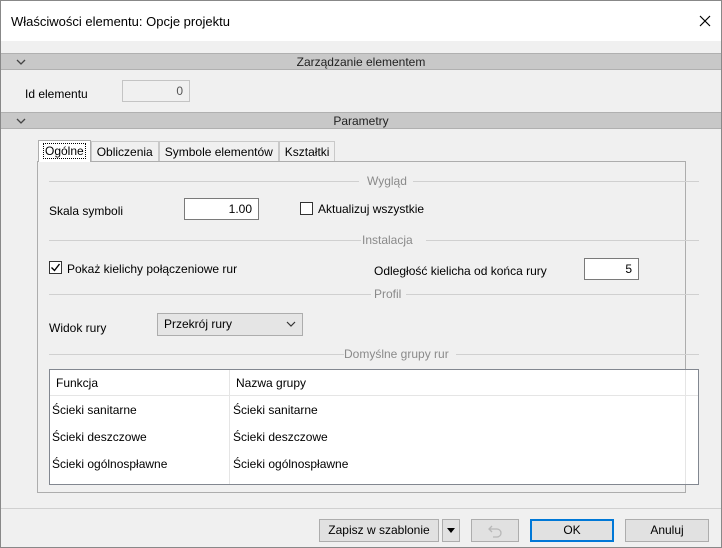 The width and height of the screenshot is (722, 548). What do you see at coordinates (280, 437) in the screenshot?
I see `row-group-name: Ścieki deszczowe` at bounding box center [280, 437].